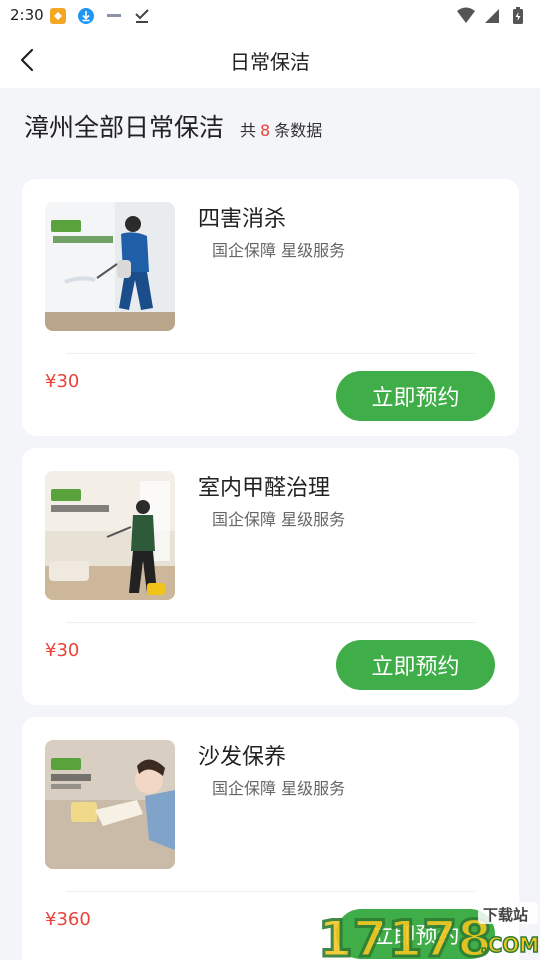 This screenshot has height=960, width=540. What do you see at coordinates (405, 935) in the screenshot?
I see `svg-text: 17178` at bounding box center [405, 935].